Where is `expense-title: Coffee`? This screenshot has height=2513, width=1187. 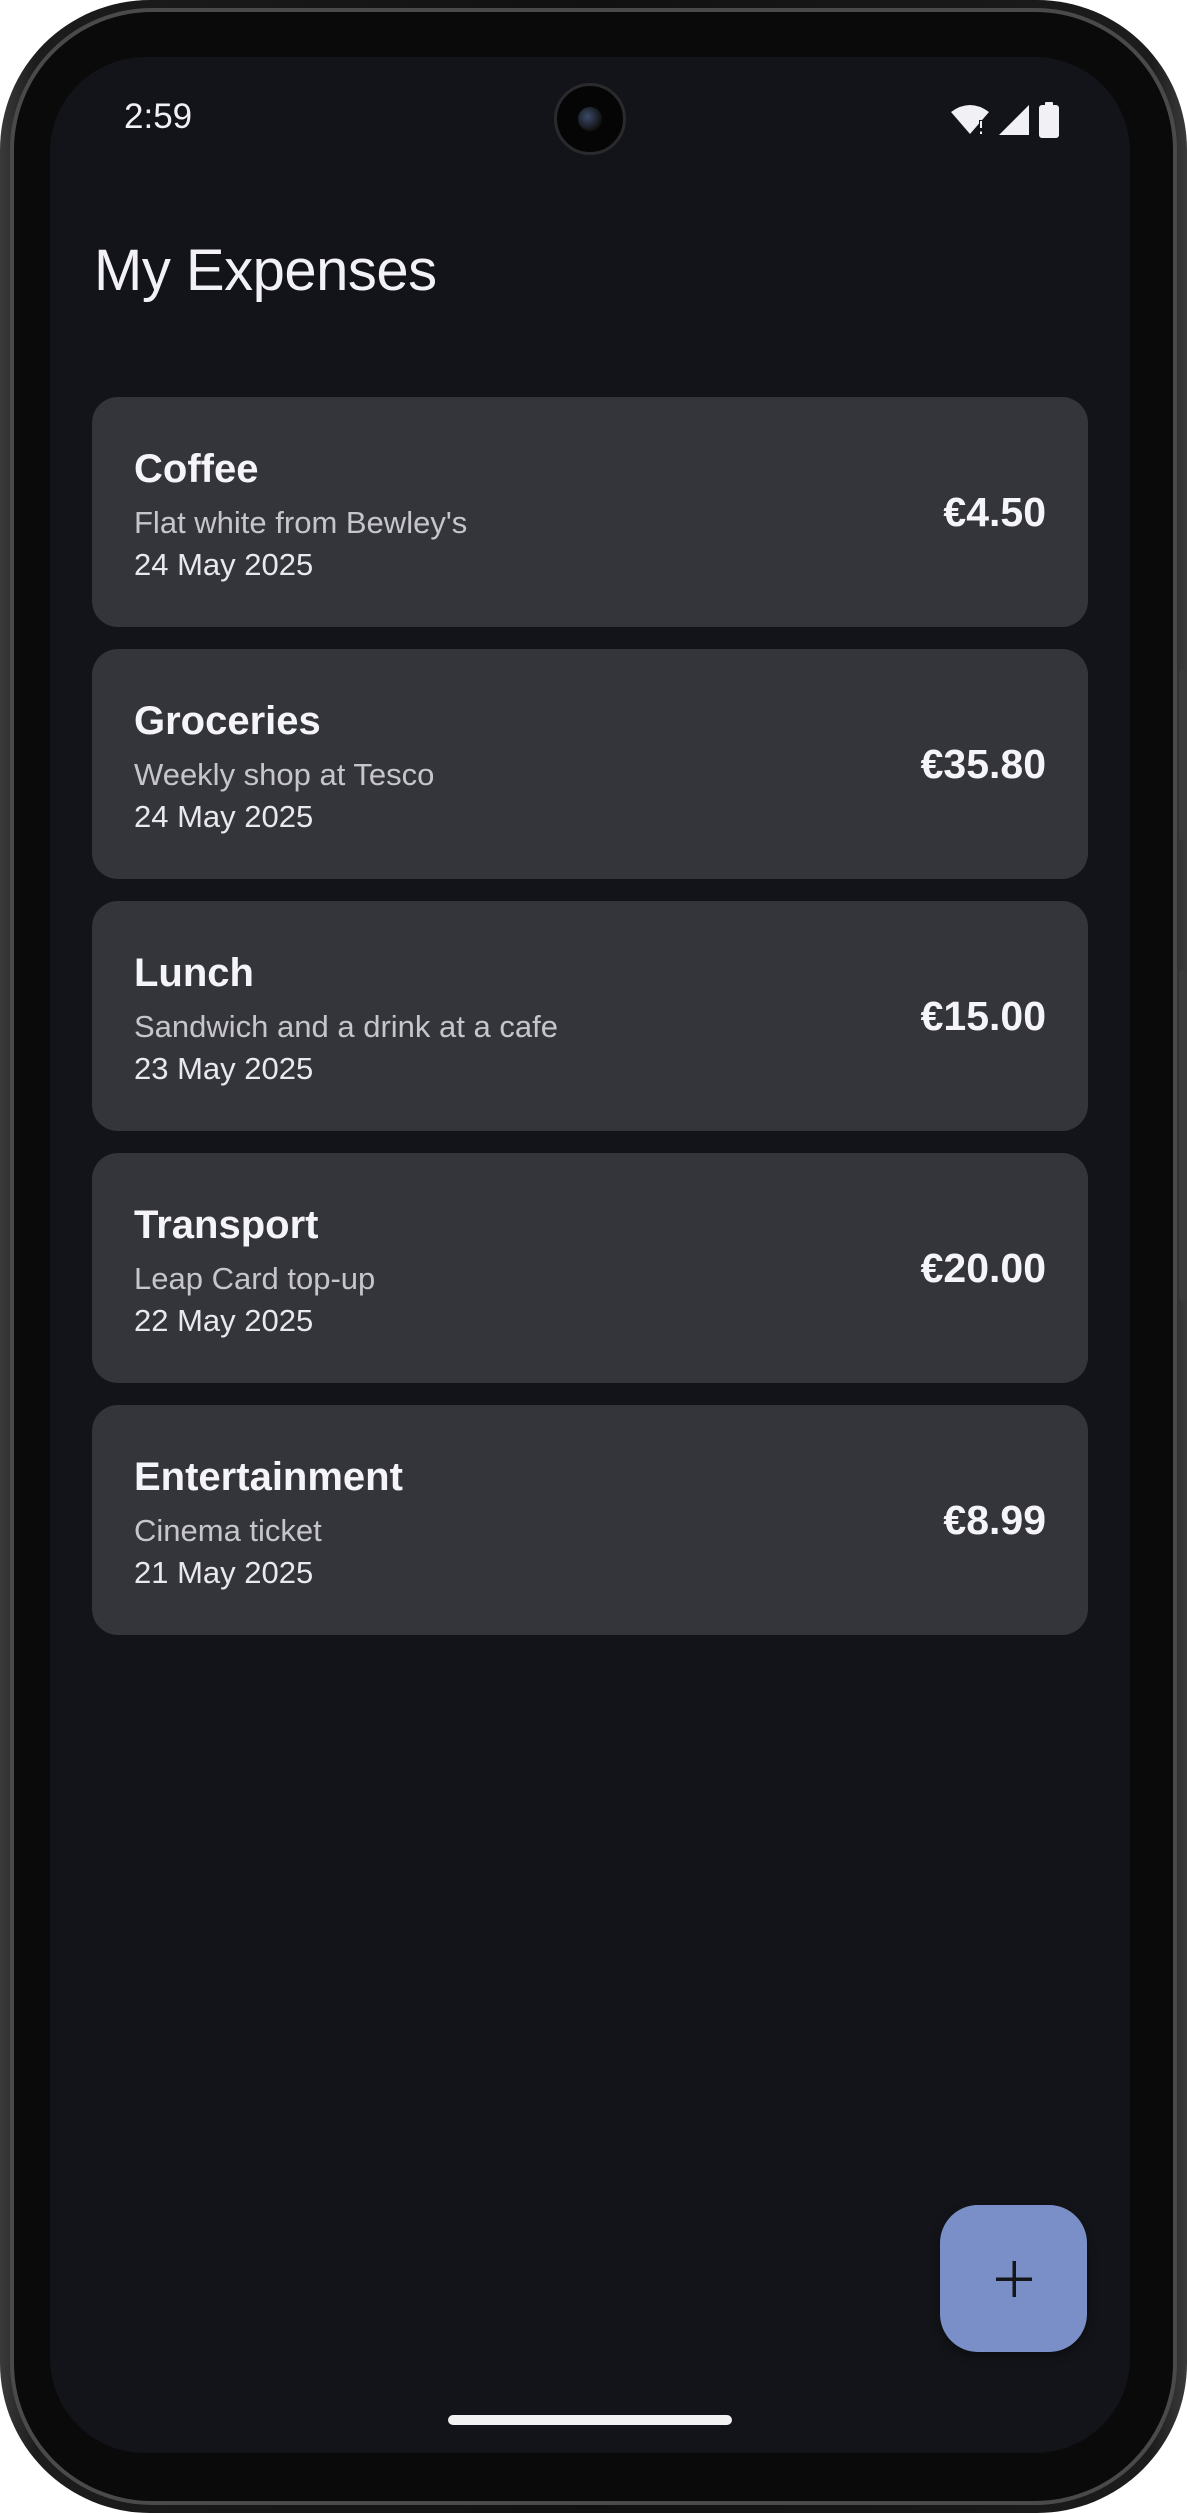 expense-title: Coffee is located at coordinates (196, 469).